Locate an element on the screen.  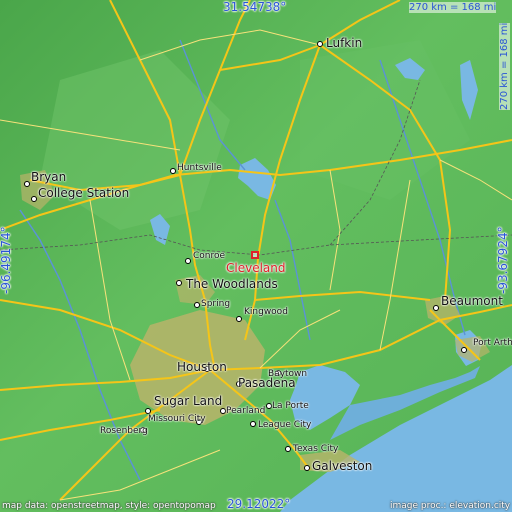
city-dot-the-woodlands is located at coordinates (179, 283).